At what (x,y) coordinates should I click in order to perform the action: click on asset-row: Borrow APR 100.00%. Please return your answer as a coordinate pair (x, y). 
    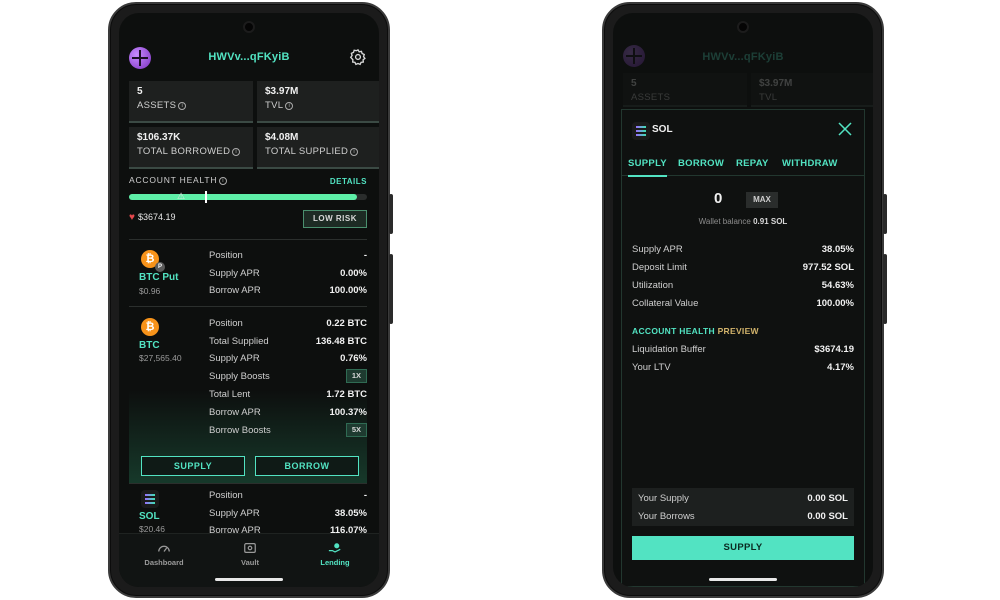
    Looking at the image, I should click on (288, 290).